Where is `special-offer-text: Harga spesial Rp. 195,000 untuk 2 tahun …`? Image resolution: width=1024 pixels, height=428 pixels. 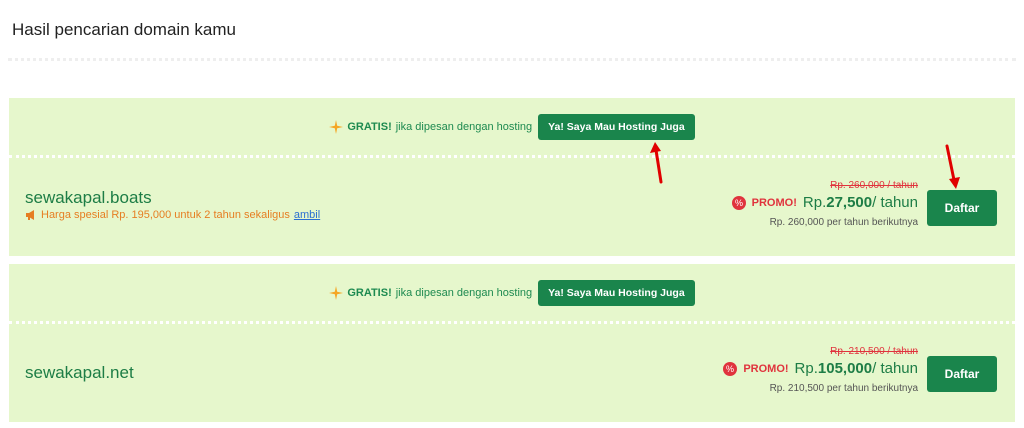 special-offer-text: Harga spesial Rp. 195,000 untuk 2 tahun … is located at coordinates (165, 215).